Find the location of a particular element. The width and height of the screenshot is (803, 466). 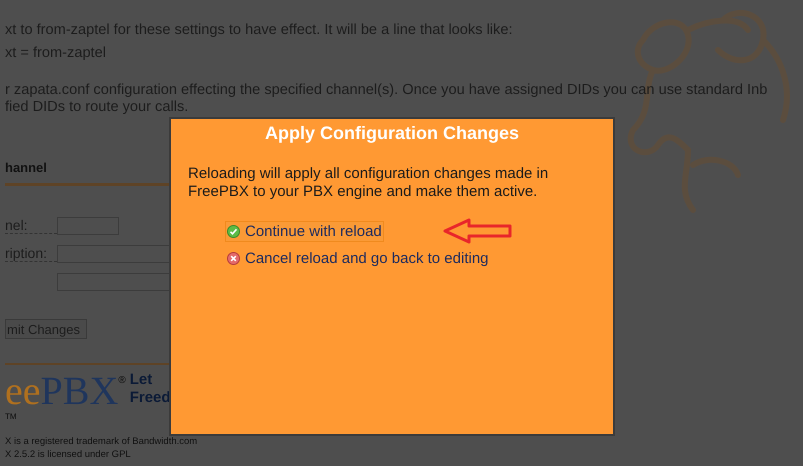

footer-text: X 2.5.2 is licensed under GPL is located at coordinates (68, 454).